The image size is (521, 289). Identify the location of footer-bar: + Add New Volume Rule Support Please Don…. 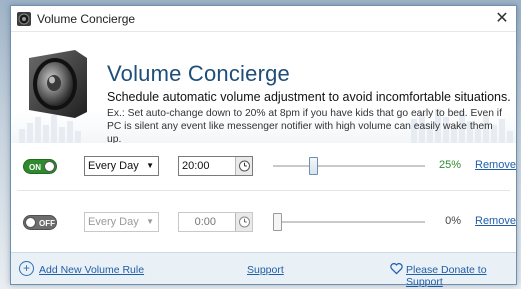
(263, 270).